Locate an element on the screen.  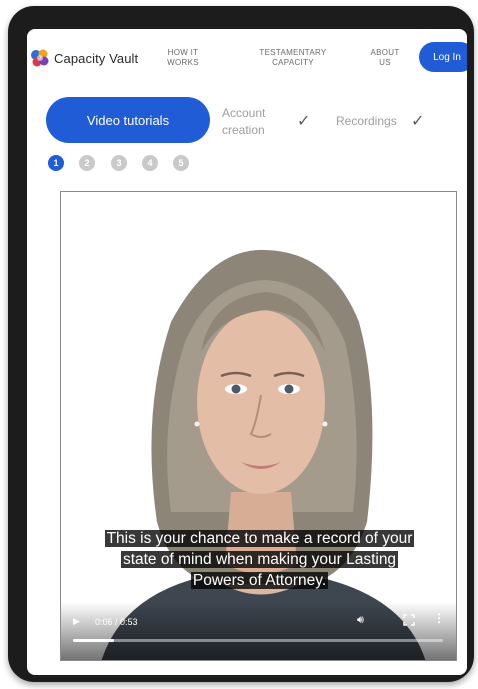
volume-icon: 🔊︎ is located at coordinates (360, 620).